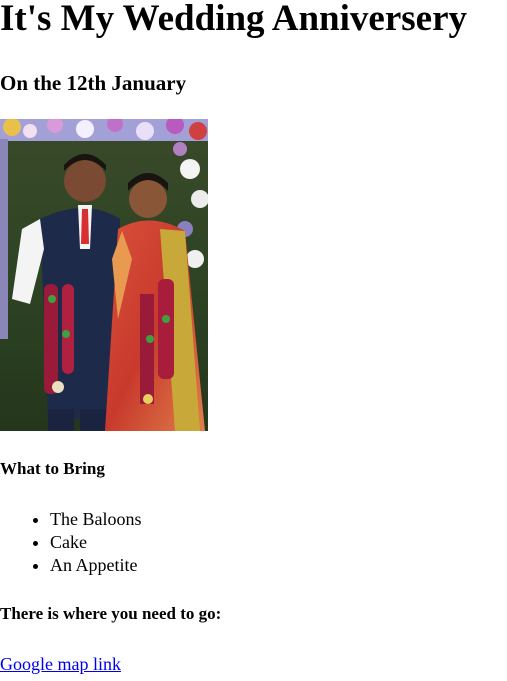  What do you see at coordinates (96, 565) in the screenshot?
I see `list-item: An Appetite` at bounding box center [96, 565].